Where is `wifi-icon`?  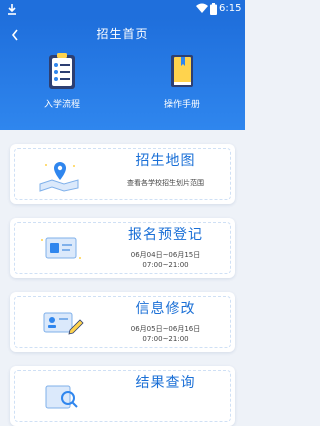
wifi-icon is located at coordinates (202, 8).